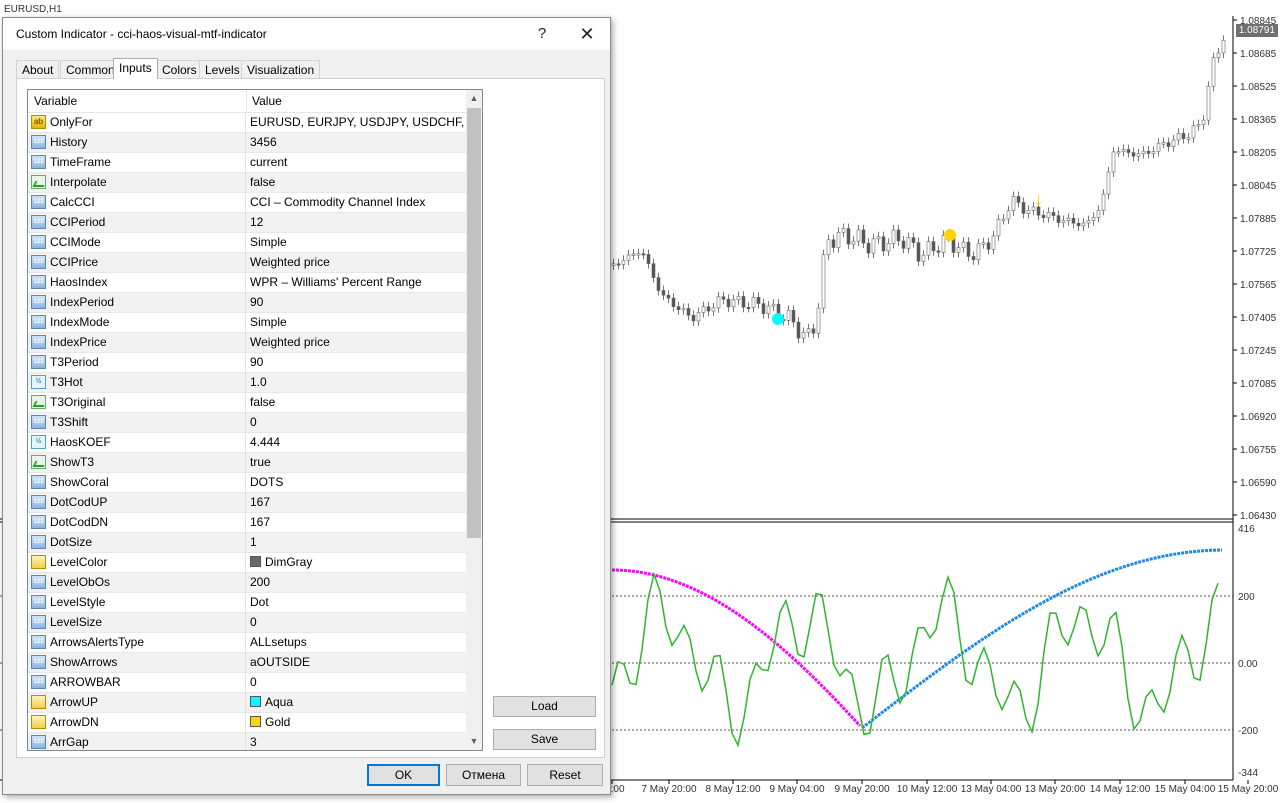 The width and height of the screenshot is (1280, 803). Describe the element at coordinates (474, 741) in the screenshot. I see `scroll-down-icon: ▼` at that location.